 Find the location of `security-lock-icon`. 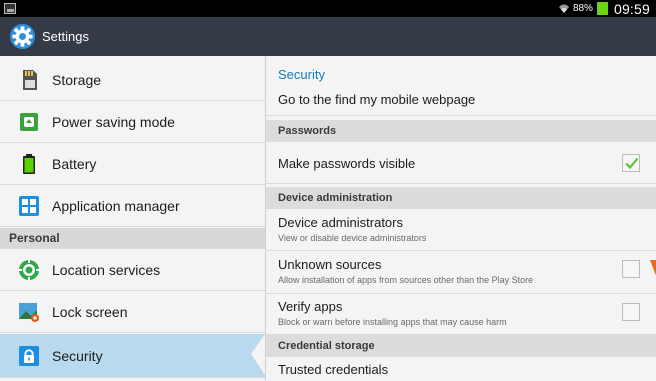

security-lock-icon is located at coordinates (29, 356).